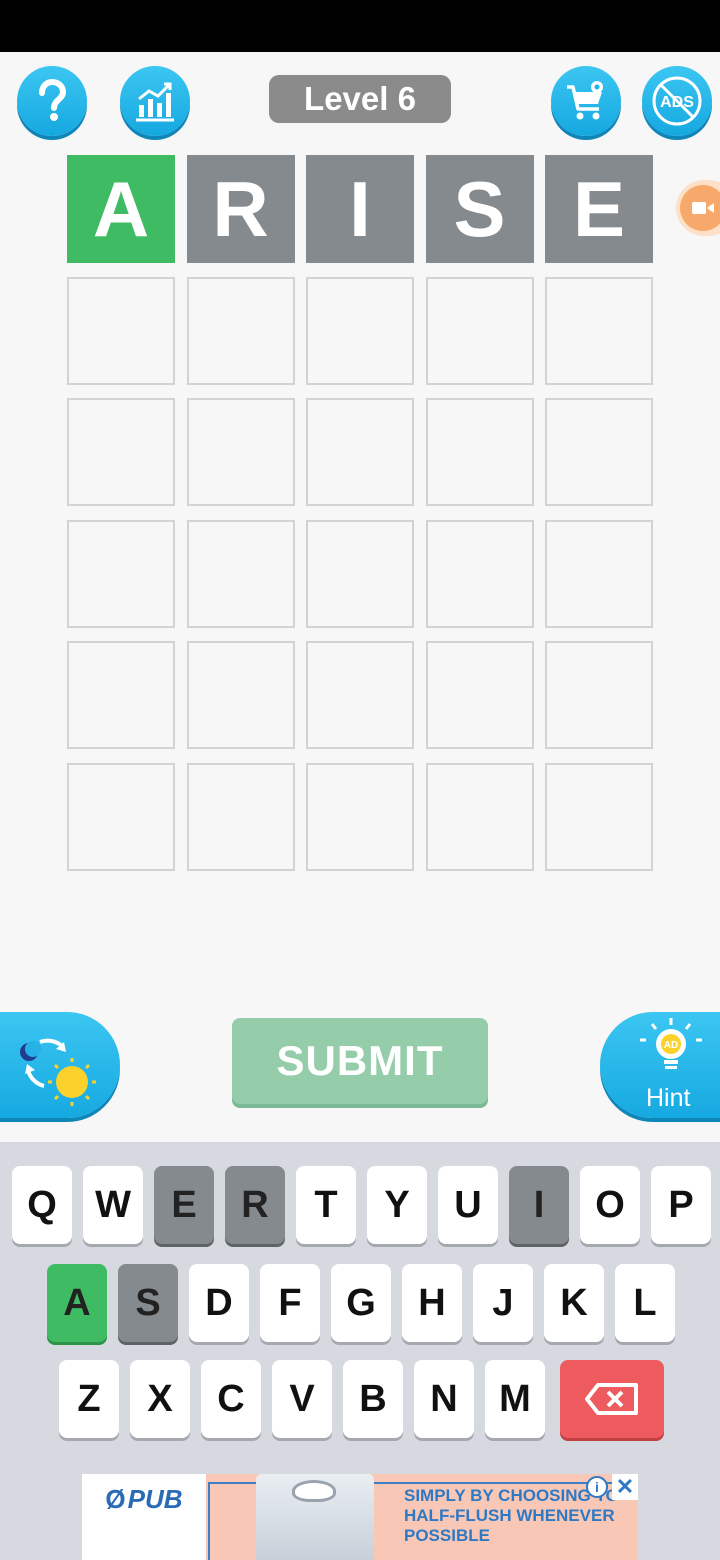  I want to click on key-i: I, so click(539, 1205).